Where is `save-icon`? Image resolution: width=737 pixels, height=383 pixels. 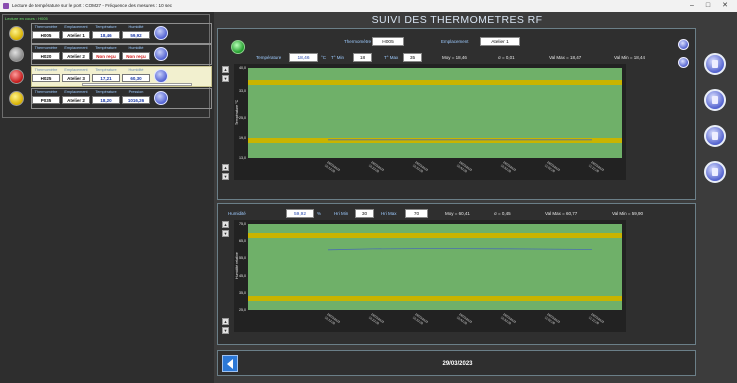 save-icon is located at coordinates (715, 172).